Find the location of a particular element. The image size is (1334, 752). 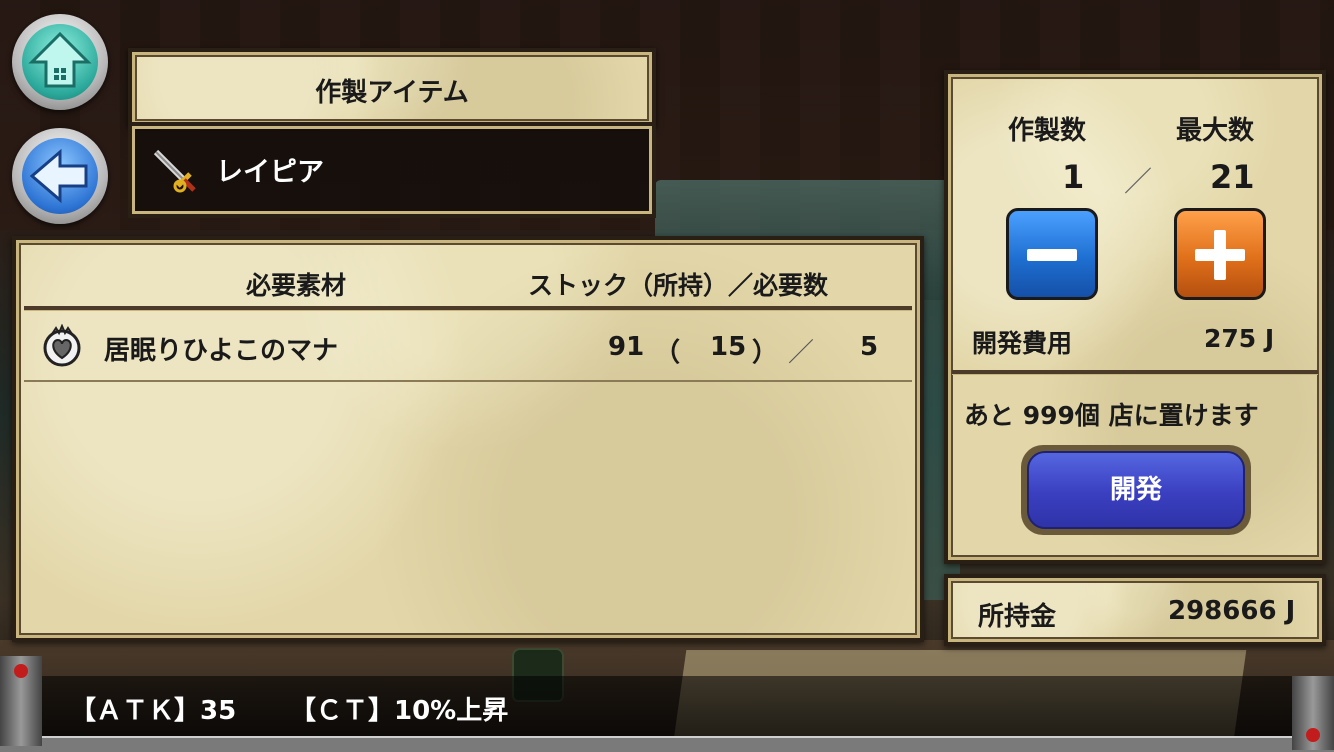

plus-icon is located at coordinates (1220, 255).